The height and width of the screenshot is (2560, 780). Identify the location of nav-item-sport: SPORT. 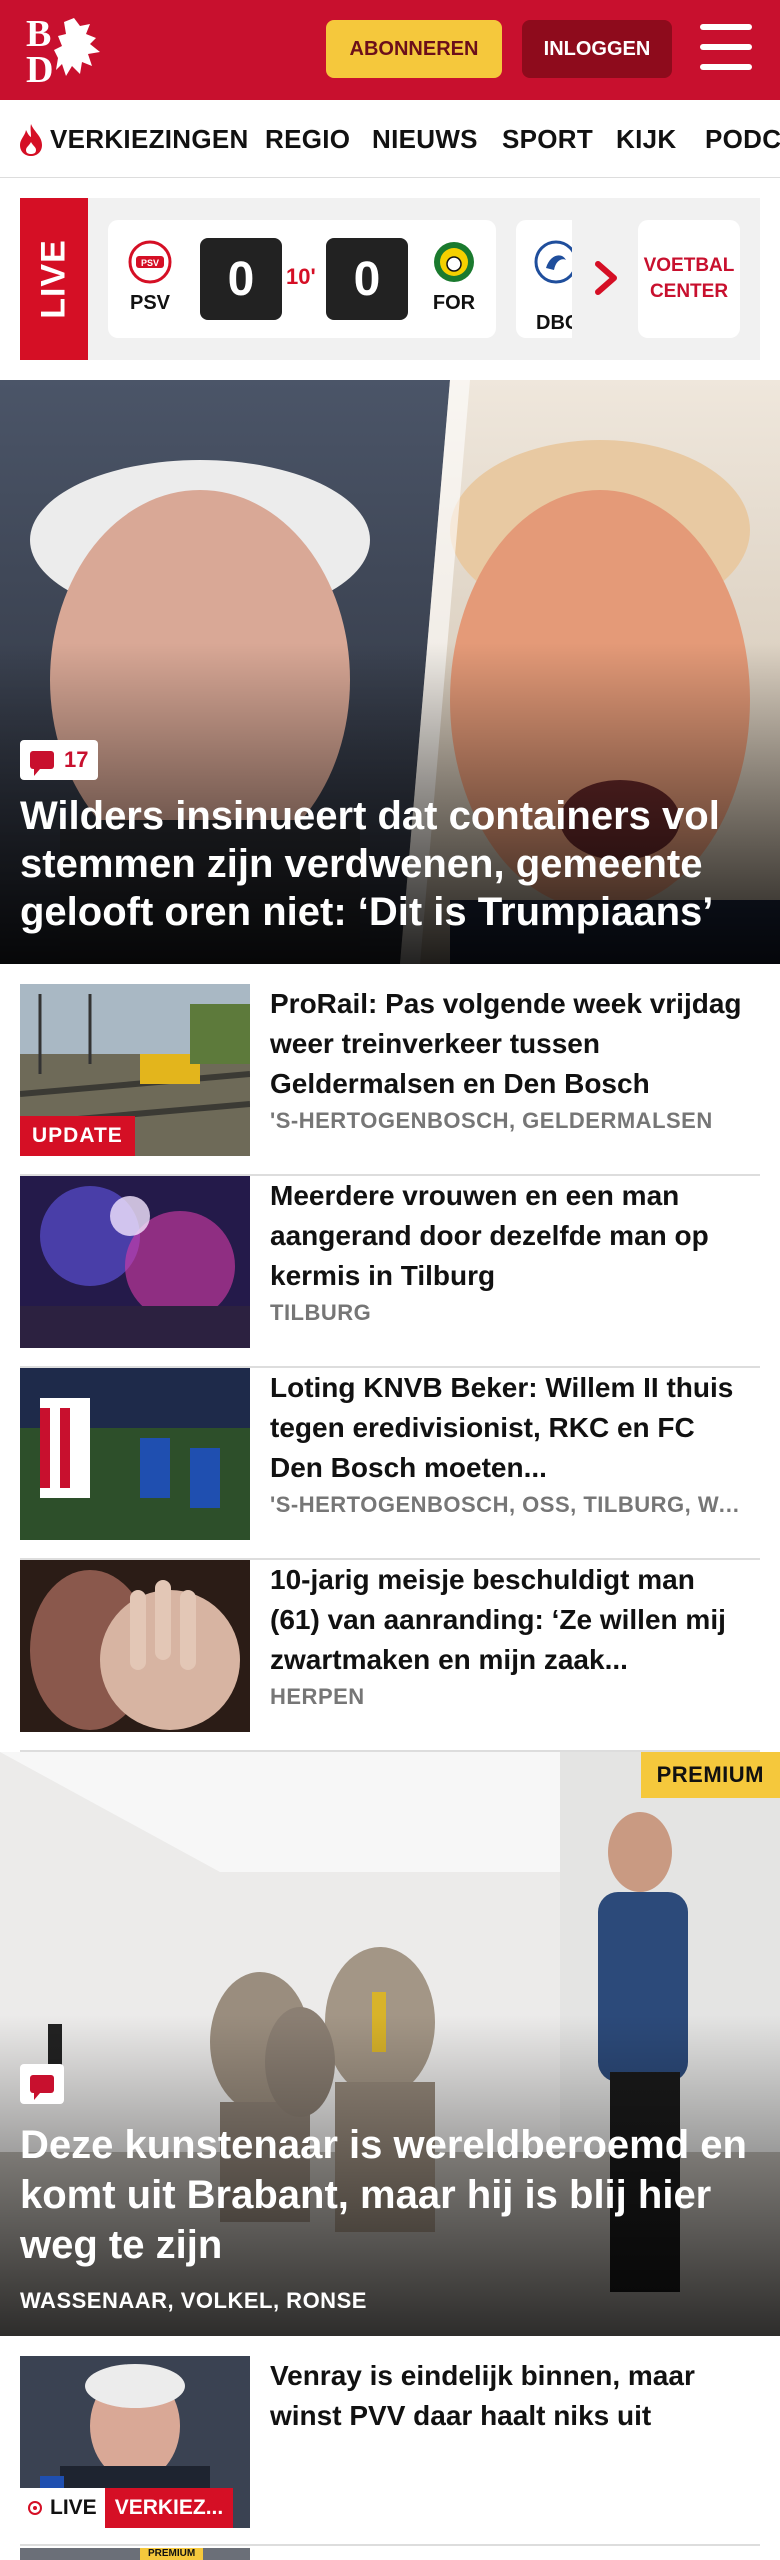
(547, 139).